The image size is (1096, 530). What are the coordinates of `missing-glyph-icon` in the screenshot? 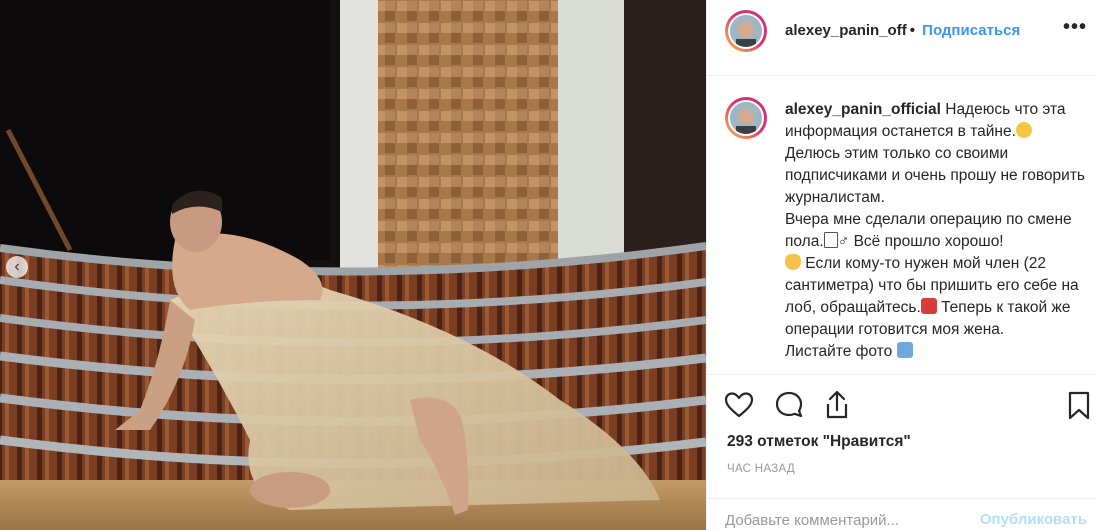 It's located at (830, 240).